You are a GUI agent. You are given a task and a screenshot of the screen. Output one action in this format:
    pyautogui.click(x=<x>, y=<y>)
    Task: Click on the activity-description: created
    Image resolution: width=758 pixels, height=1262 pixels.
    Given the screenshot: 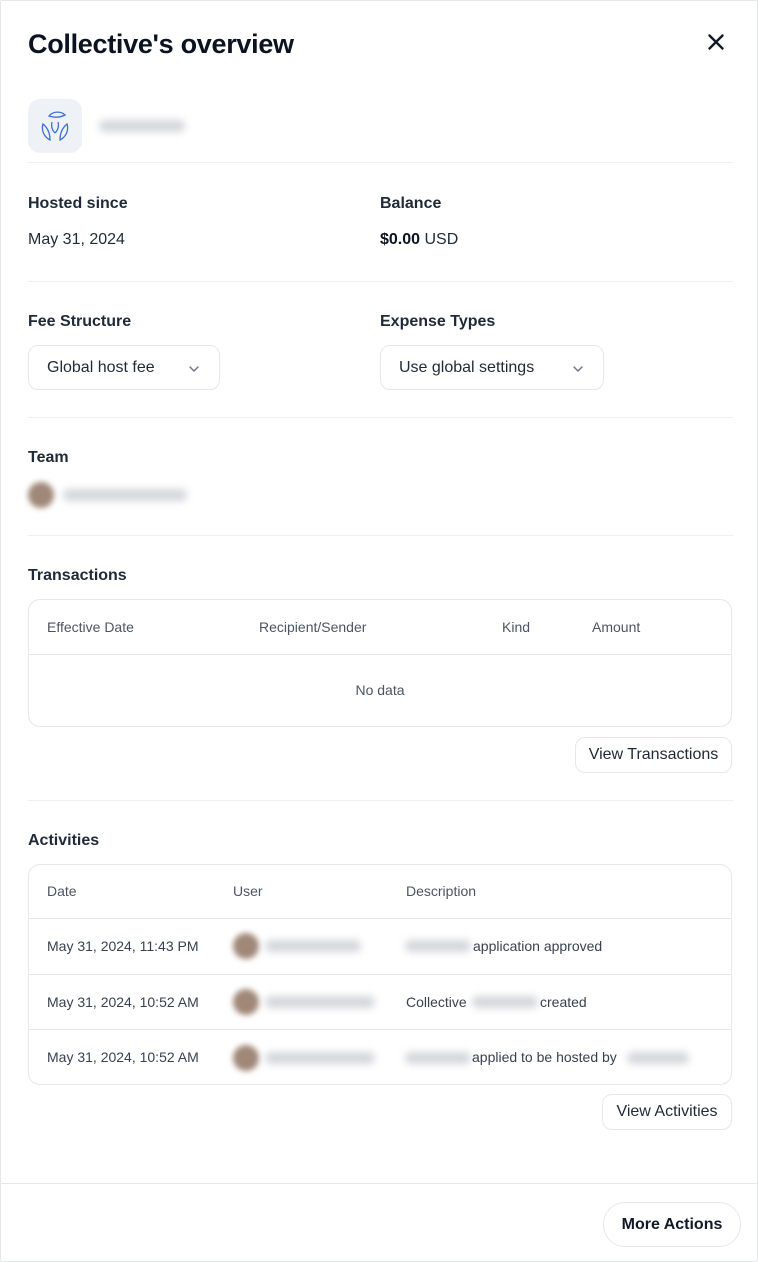 What is the action you would take?
    pyautogui.click(x=563, y=1002)
    